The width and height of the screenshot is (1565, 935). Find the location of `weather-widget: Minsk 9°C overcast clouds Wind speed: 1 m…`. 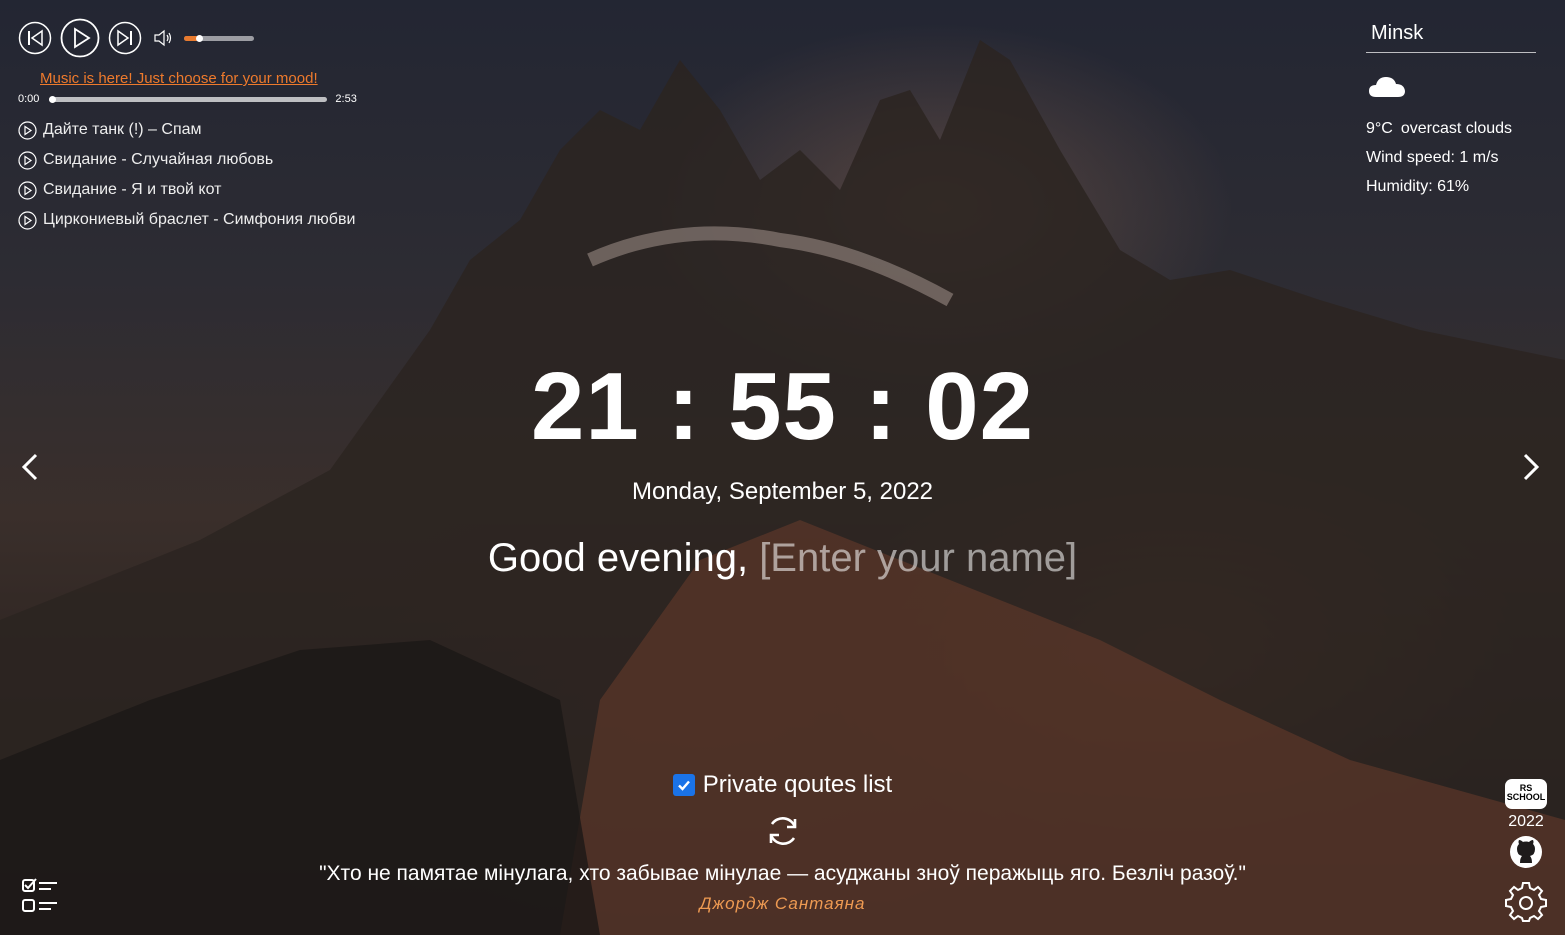

weather-widget: Minsk 9°C overcast clouds Wind speed: 1 m… is located at coordinates (1451, 108).